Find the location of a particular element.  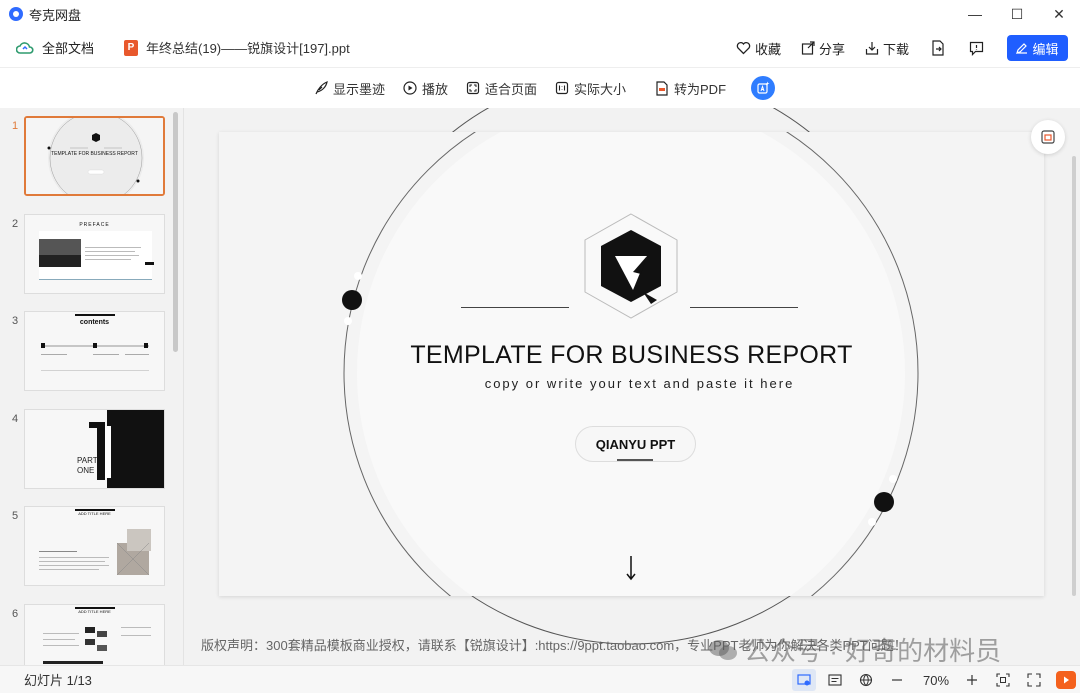

wechat-icon is located at coordinates (723, 649).